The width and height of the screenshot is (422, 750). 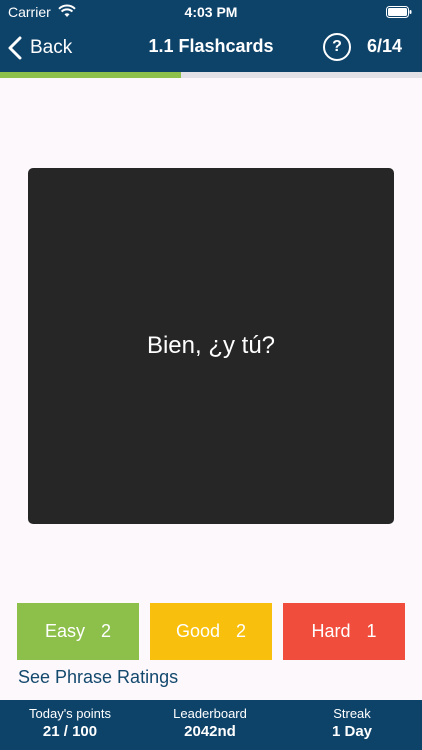 What do you see at coordinates (211, 75) in the screenshot?
I see `progress-bar` at bounding box center [211, 75].